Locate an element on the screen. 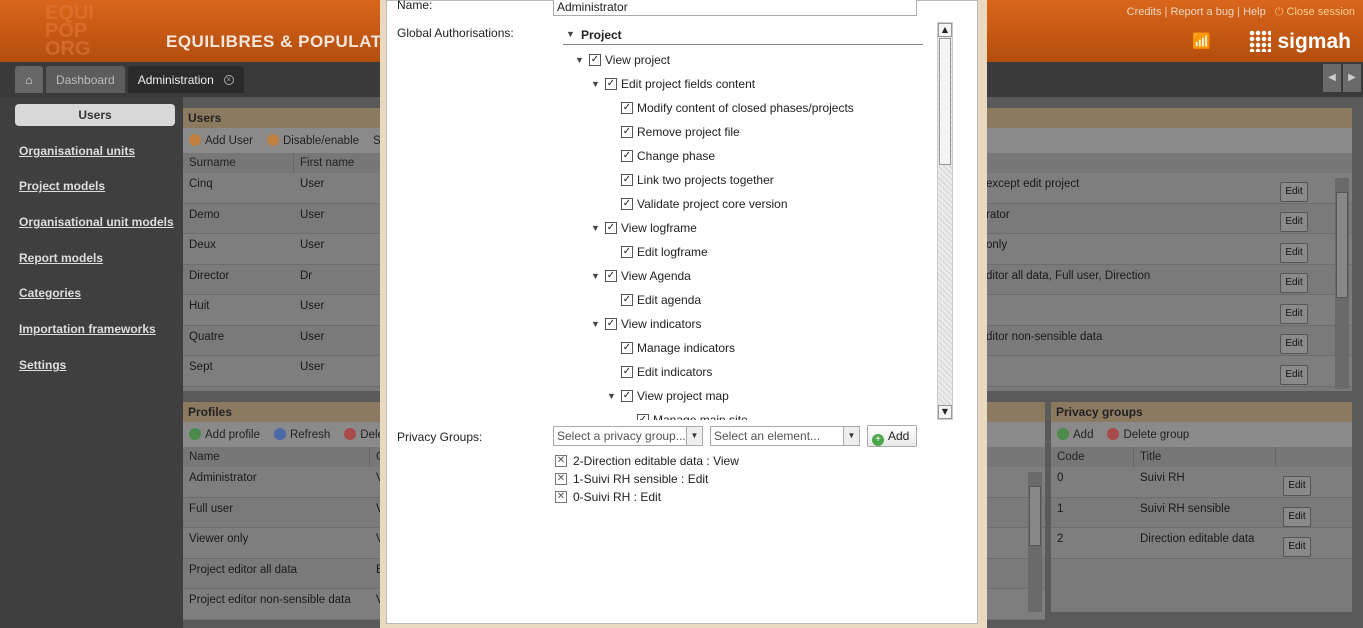 The height and width of the screenshot is (628, 1363). tree-node: ✓ Manage main site is located at coordinates (692, 415).